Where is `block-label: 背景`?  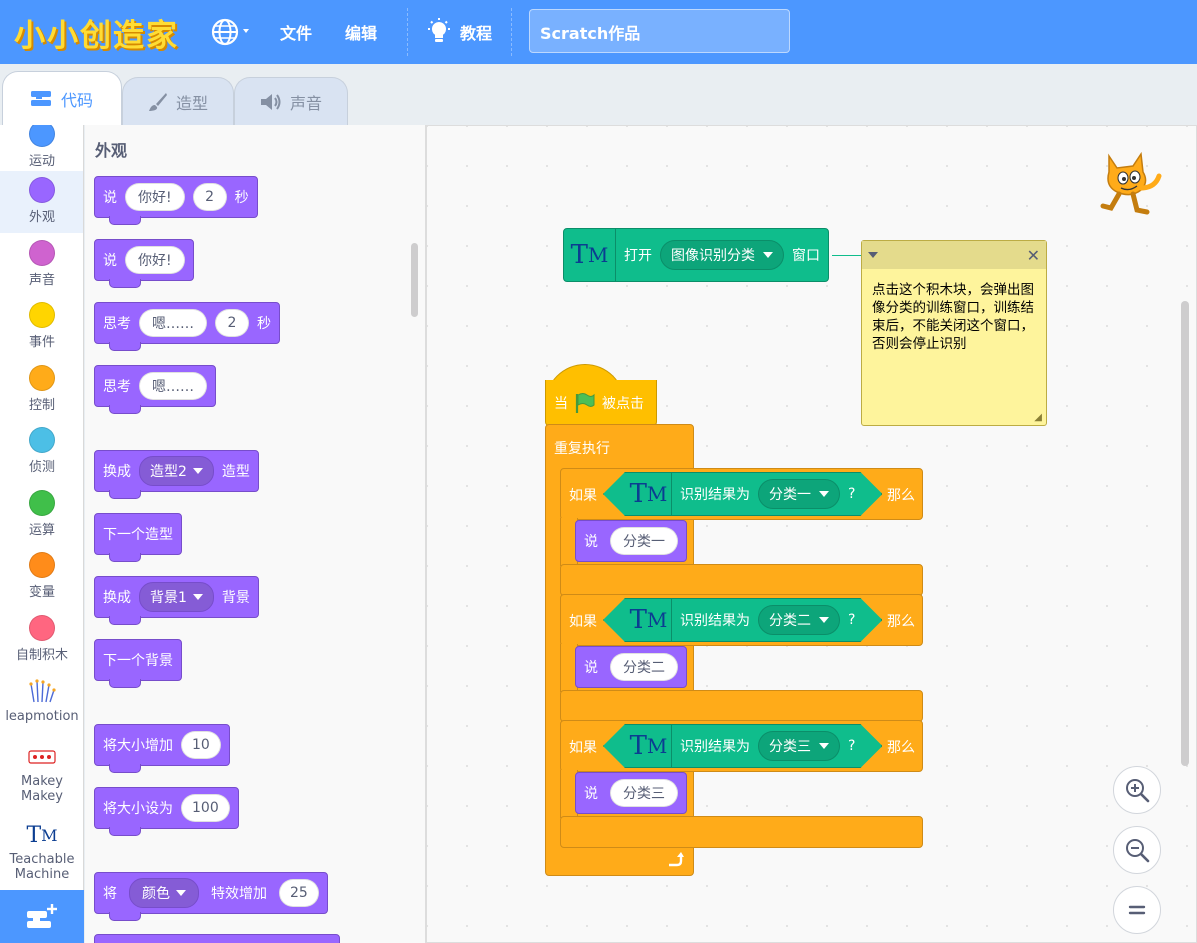 block-label: 背景 is located at coordinates (235, 598).